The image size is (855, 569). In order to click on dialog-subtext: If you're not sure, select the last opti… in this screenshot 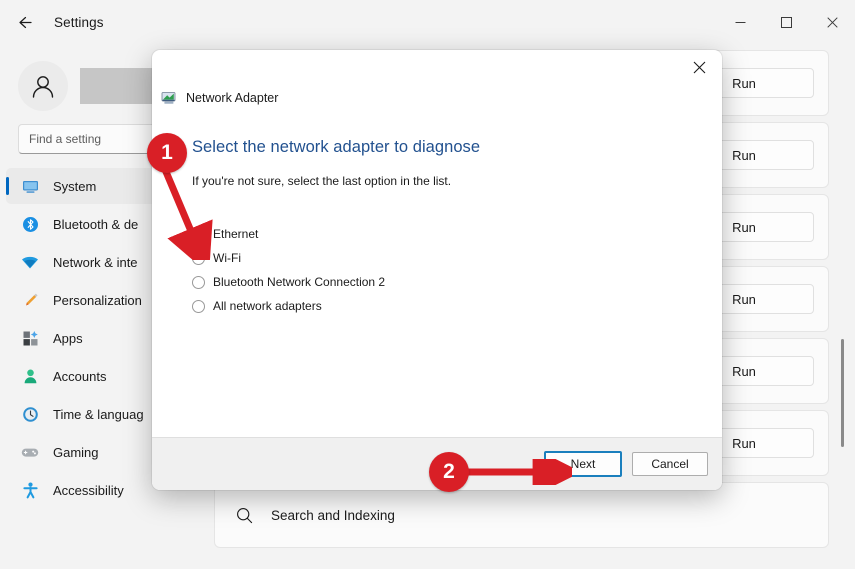, I will do `click(322, 181)`.